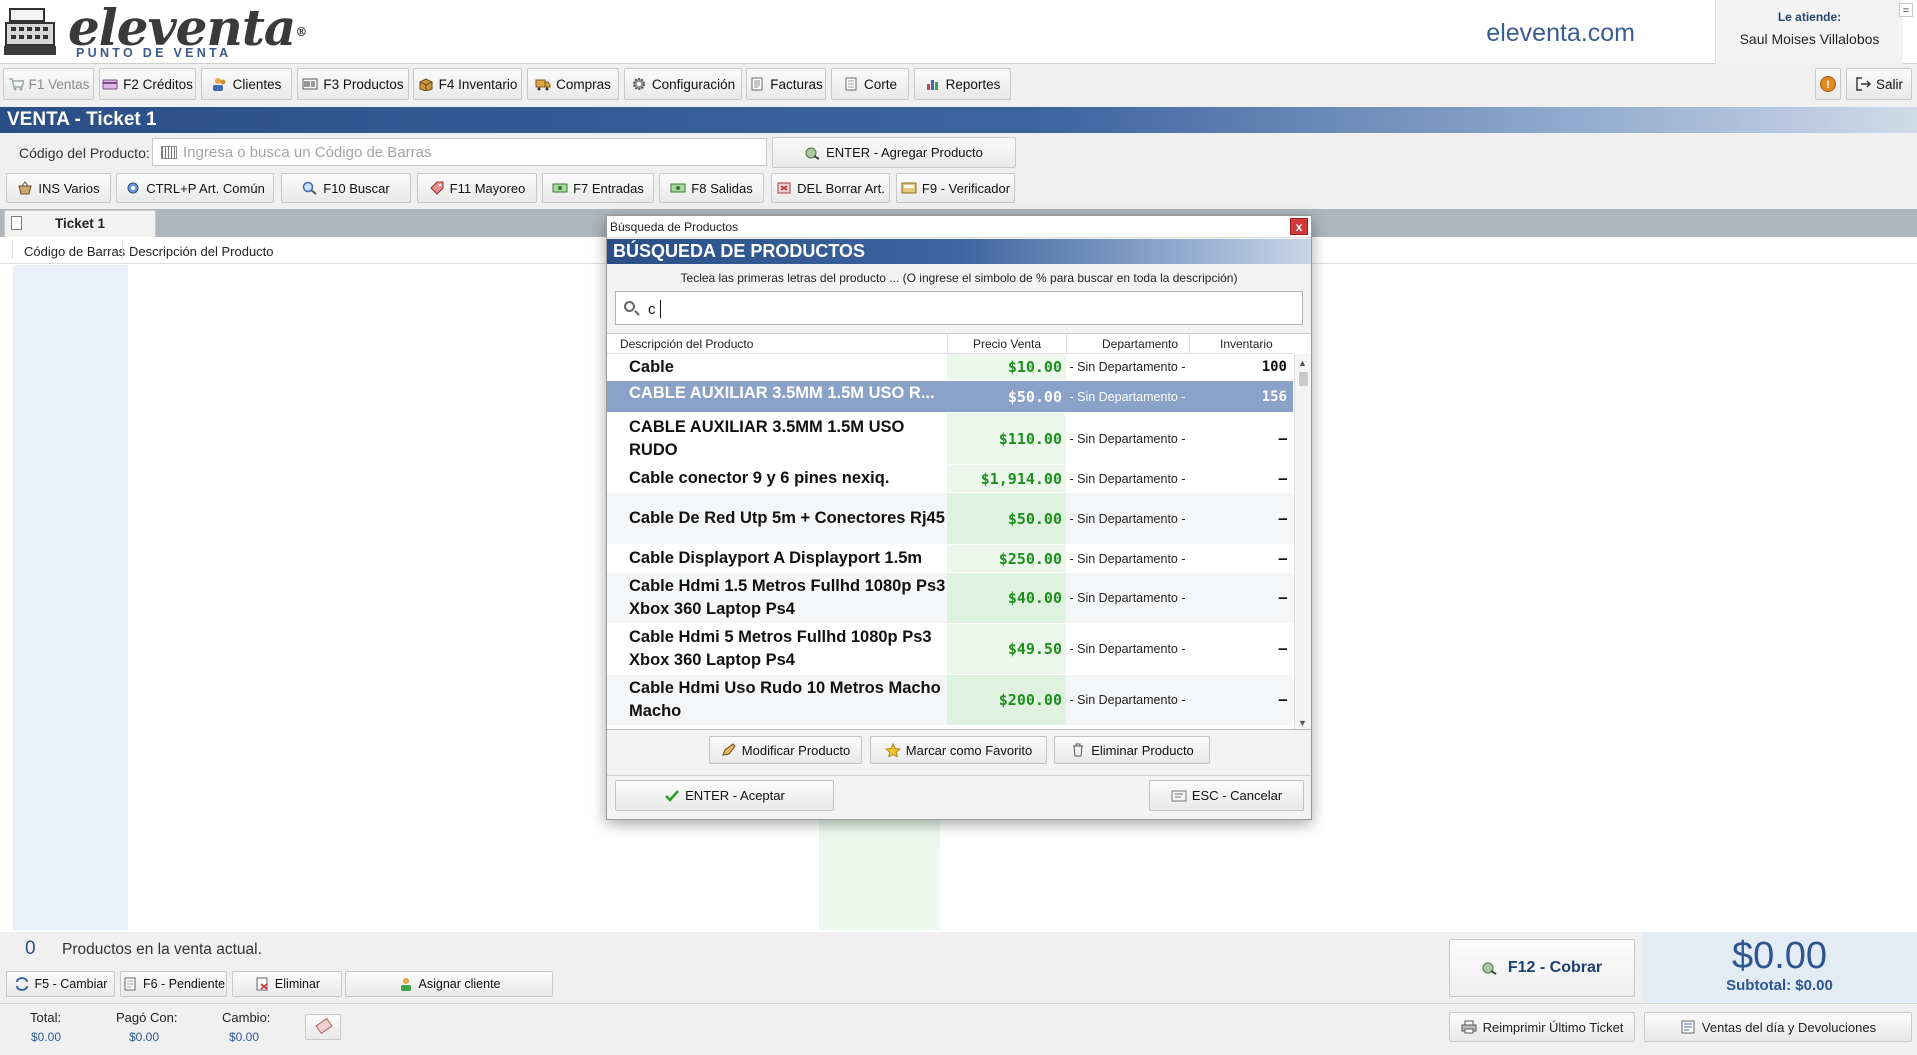 This screenshot has width=1917, height=1055. I want to click on buscar-button: F10 Buscar, so click(346, 188).